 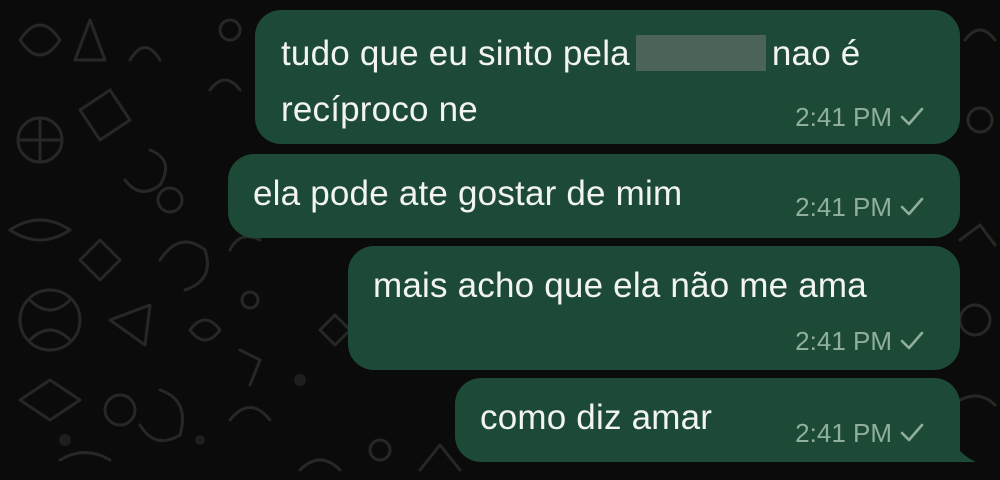 What do you see at coordinates (596, 417) in the screenshot?
I see `message-text: como diz amar` at bounding box center [596, 417].